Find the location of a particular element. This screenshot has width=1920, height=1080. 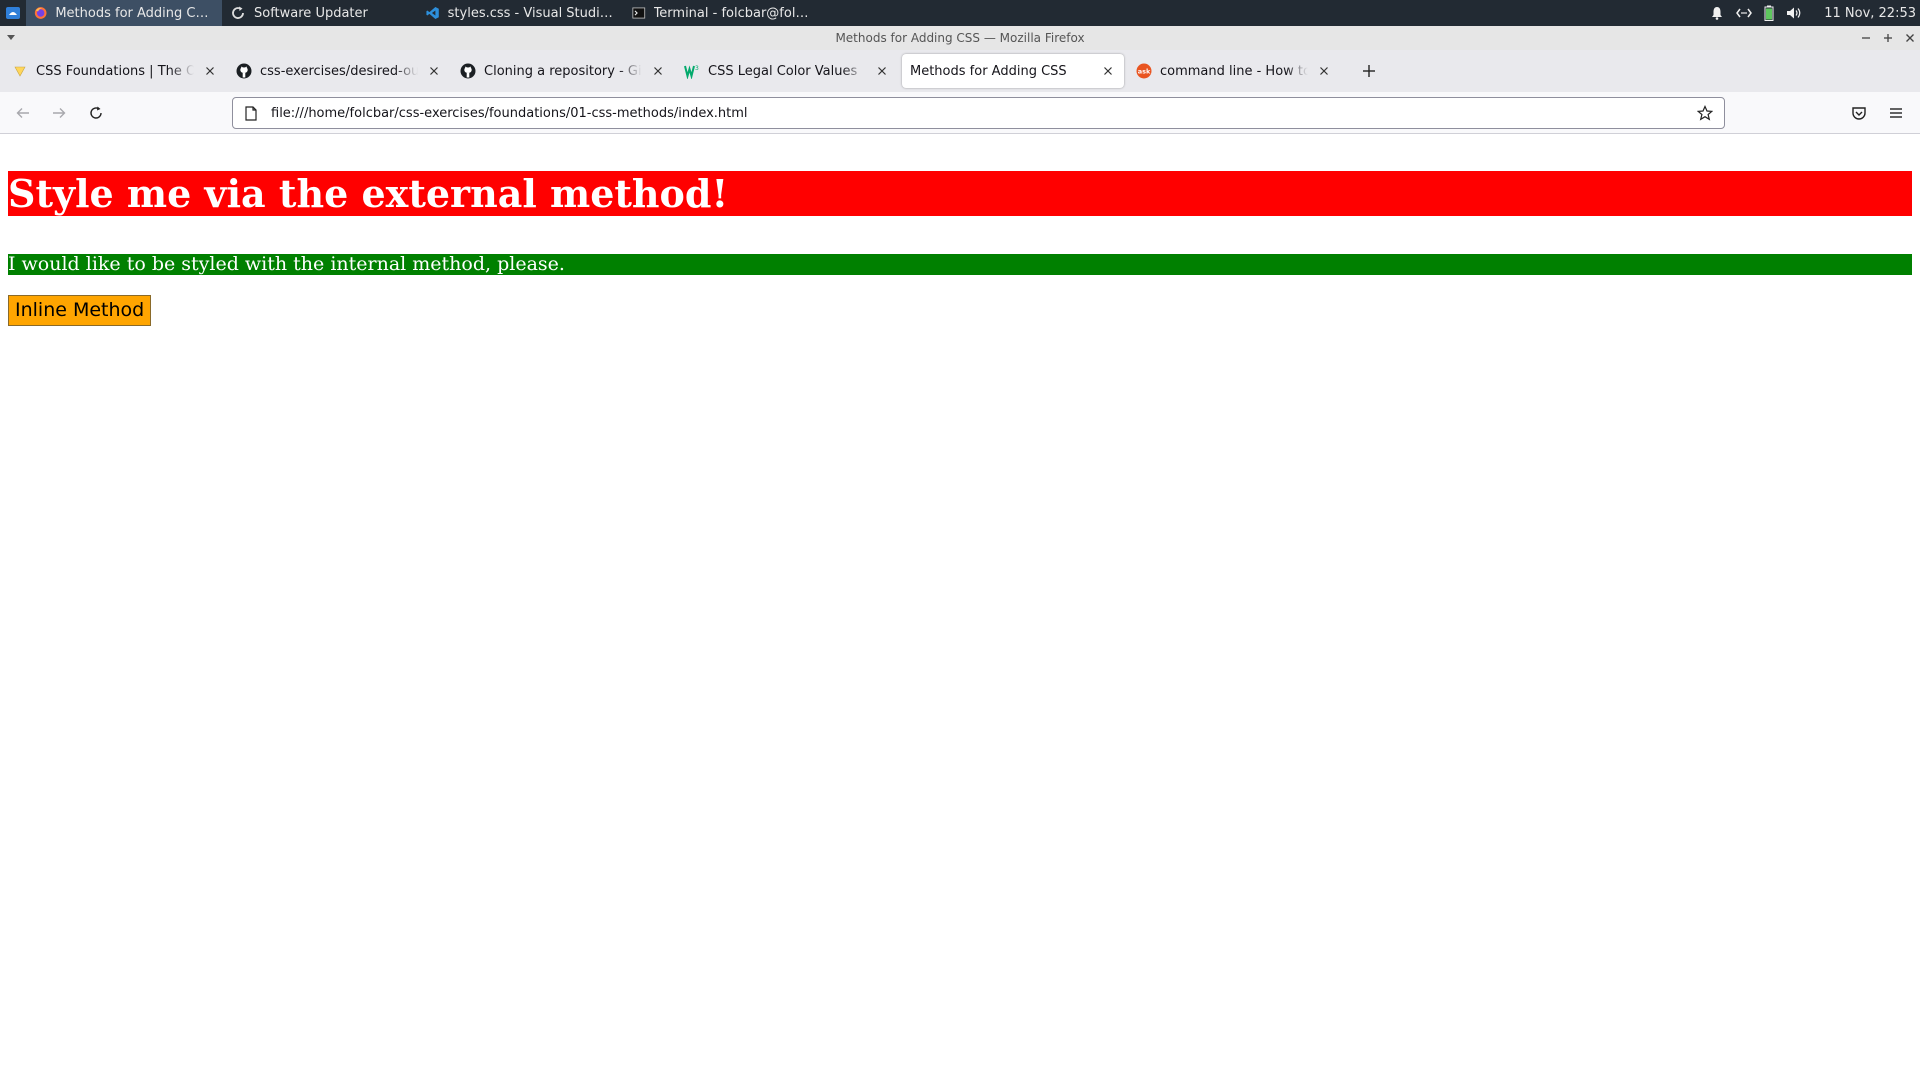

tab-label: CSS Foundations | The Odin Project is located at coordinates (115, 71).